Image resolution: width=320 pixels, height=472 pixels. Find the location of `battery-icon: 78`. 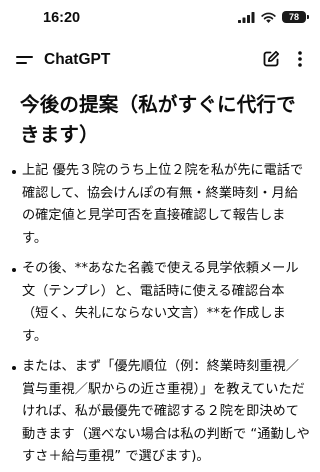

battery-icon: 78 is located at coordinates (295, 17).